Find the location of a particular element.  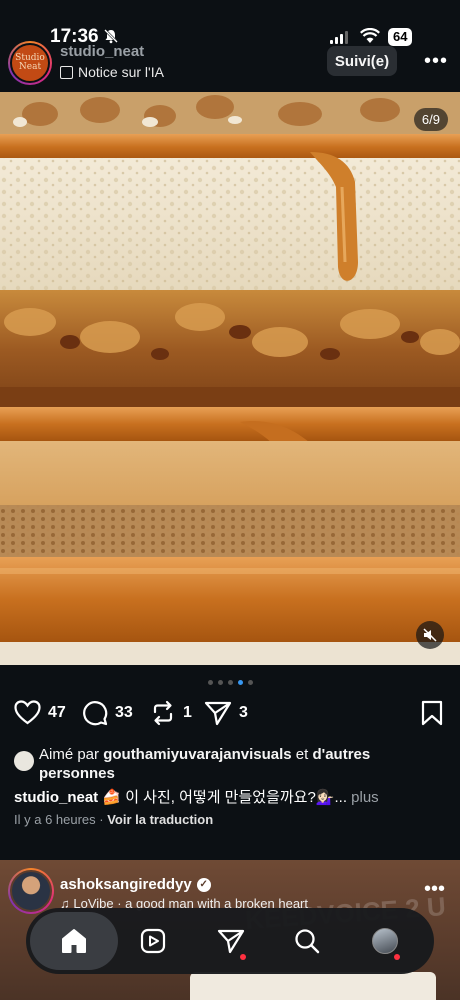

share-count: 3 is located at coordinates (243, 712).